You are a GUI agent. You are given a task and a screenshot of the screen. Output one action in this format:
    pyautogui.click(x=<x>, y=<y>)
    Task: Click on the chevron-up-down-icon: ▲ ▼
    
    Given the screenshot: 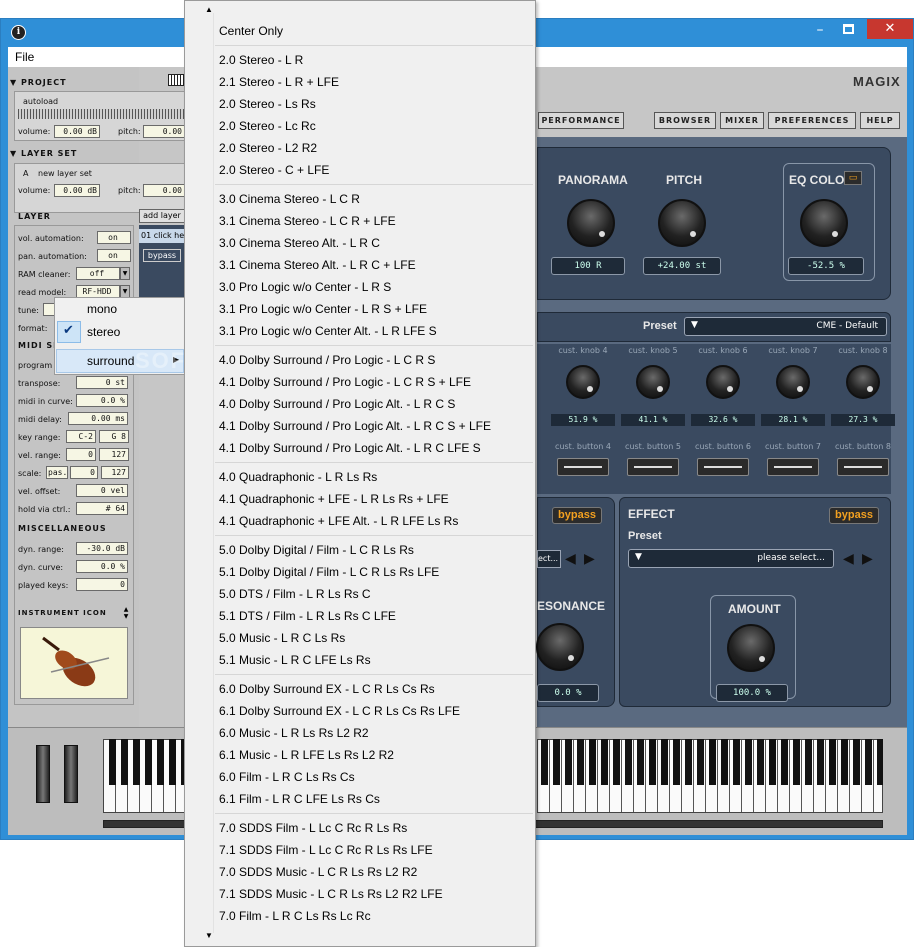 What is the action you would take?
    pyautogui.click(x=126, y=613)
    